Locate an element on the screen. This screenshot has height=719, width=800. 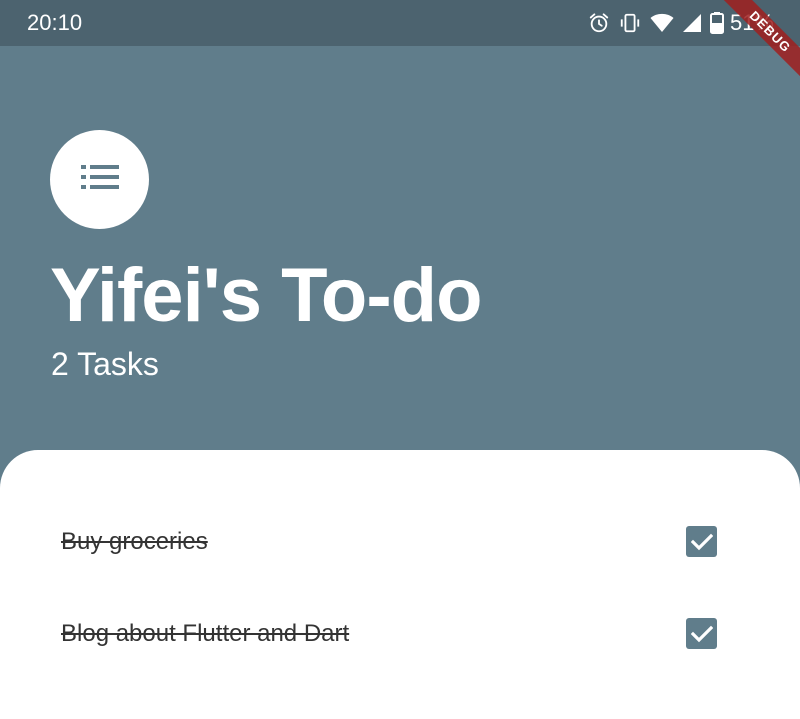
signal-icon is located at coordinates (692, 23).